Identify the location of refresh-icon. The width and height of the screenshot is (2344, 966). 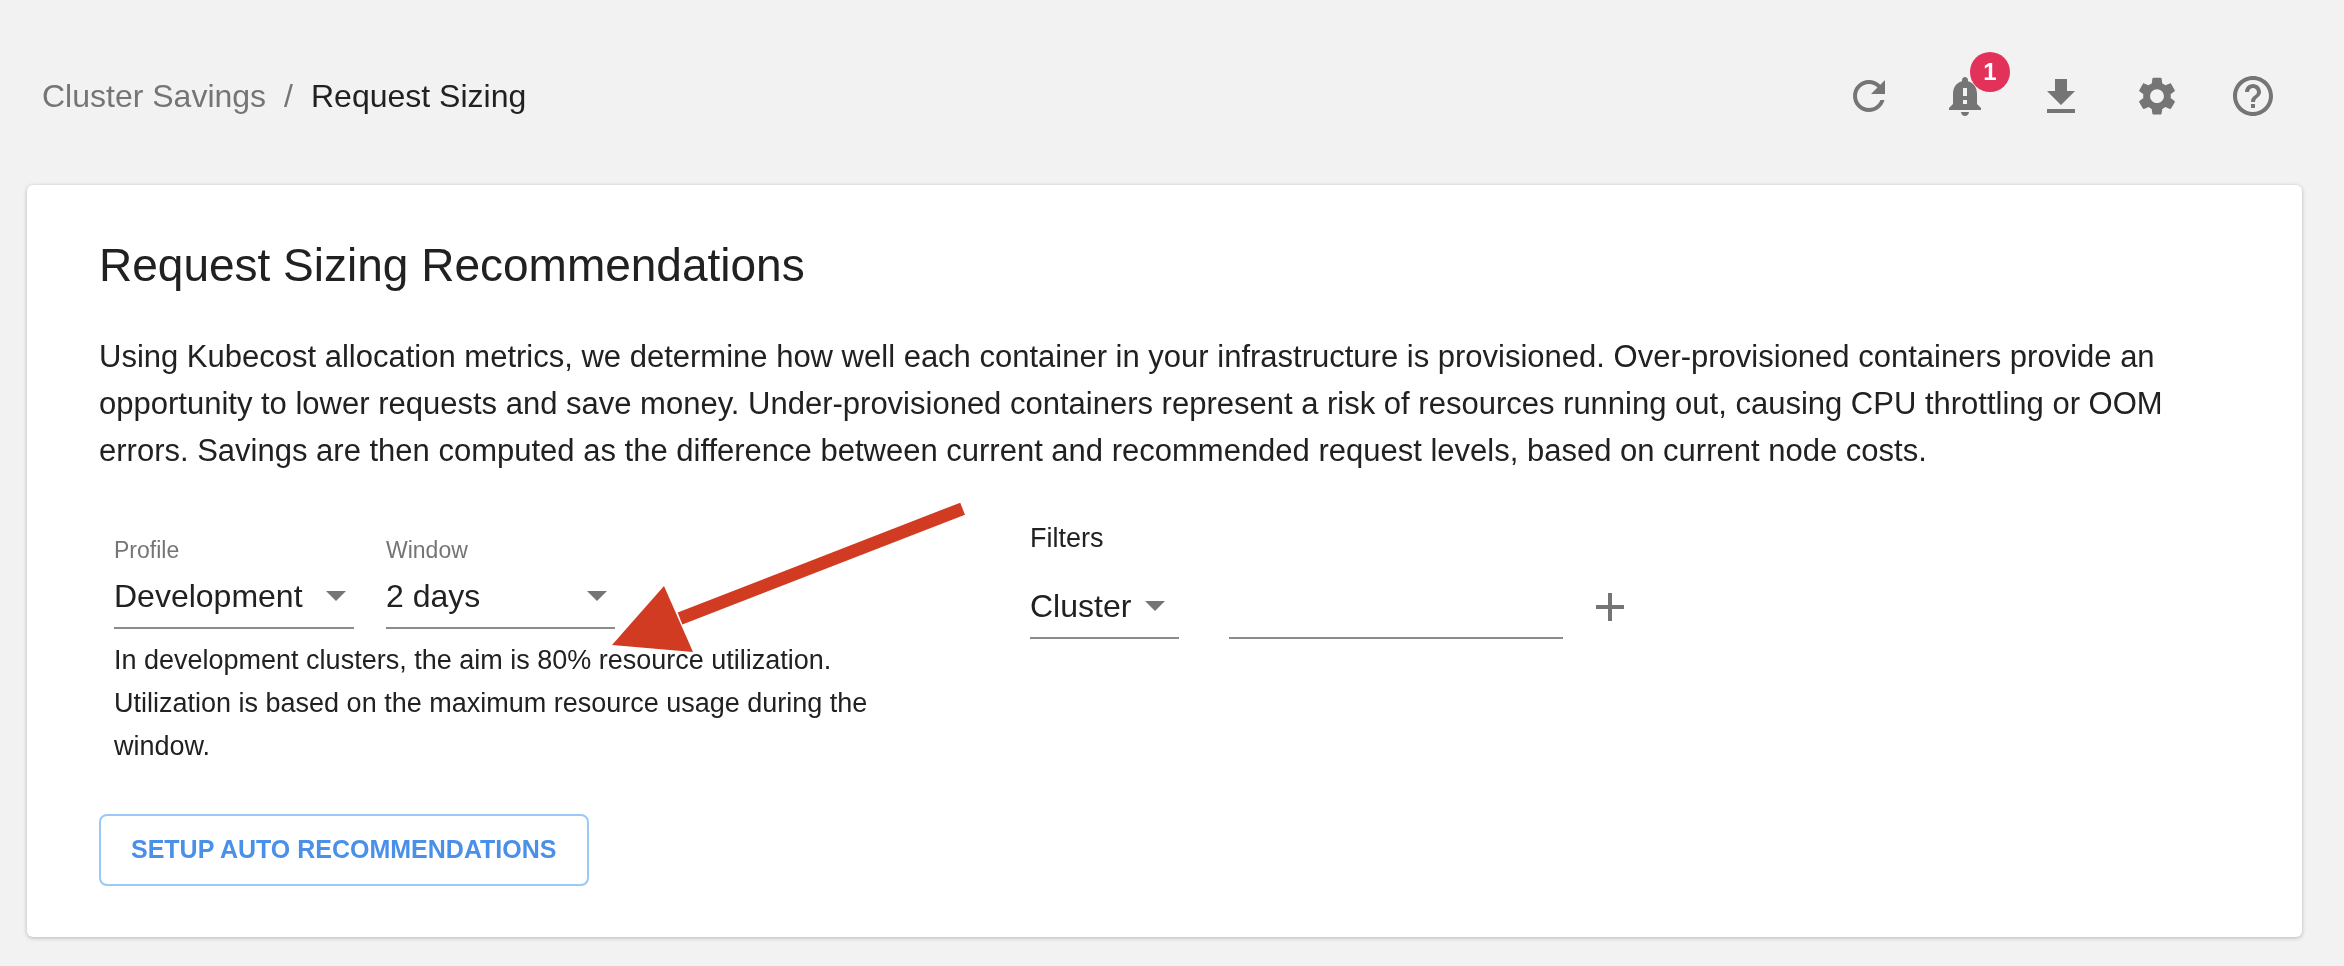
(1869, 96).